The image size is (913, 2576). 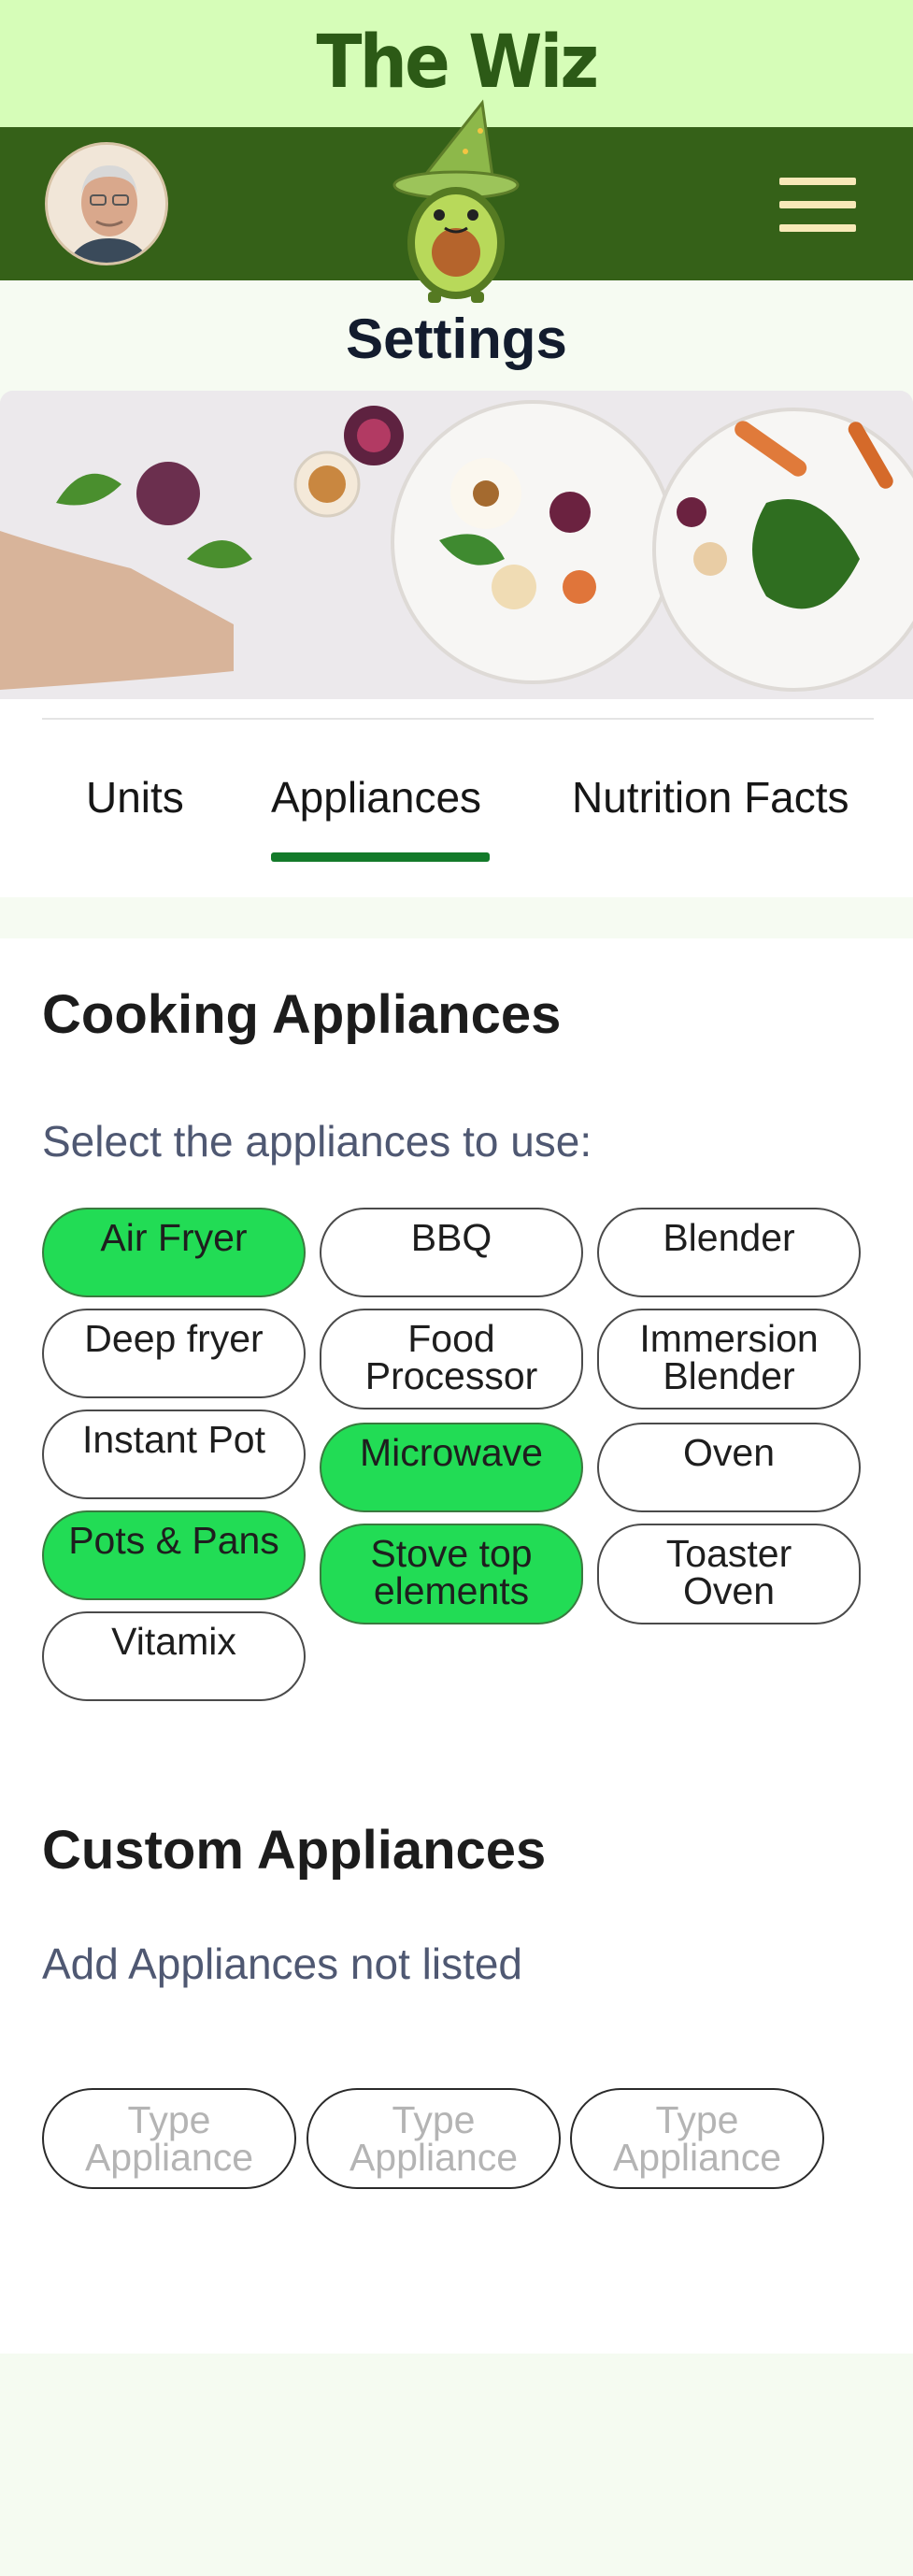 I want to click on custom-appliance-input-3: Type Appliance, so click(x=697, y=2138).